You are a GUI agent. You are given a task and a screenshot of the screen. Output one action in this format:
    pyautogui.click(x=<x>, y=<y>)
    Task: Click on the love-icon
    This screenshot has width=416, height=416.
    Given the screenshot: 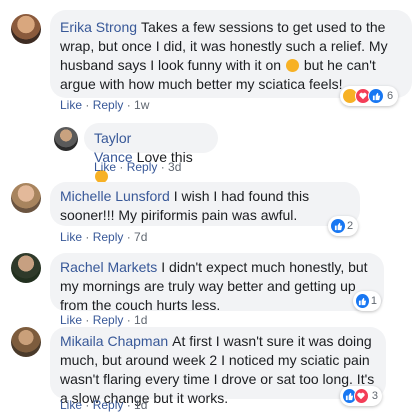 What is the action you would take?
    pyautogui.click(x=361, y=396)
    